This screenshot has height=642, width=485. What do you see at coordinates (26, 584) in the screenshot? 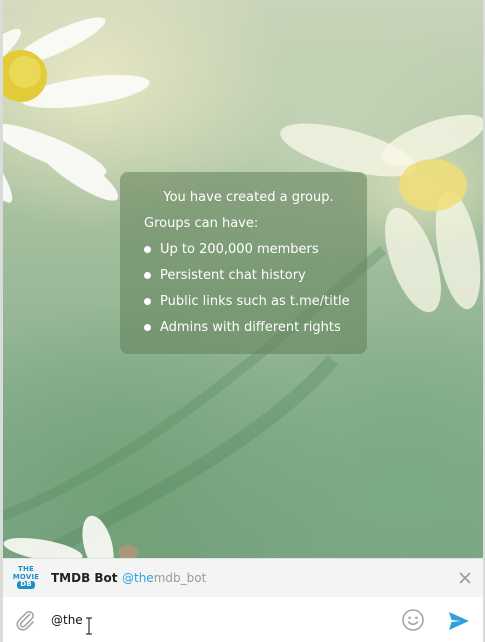
I see `avatar-line: DB` at bounding box center [26, 584].